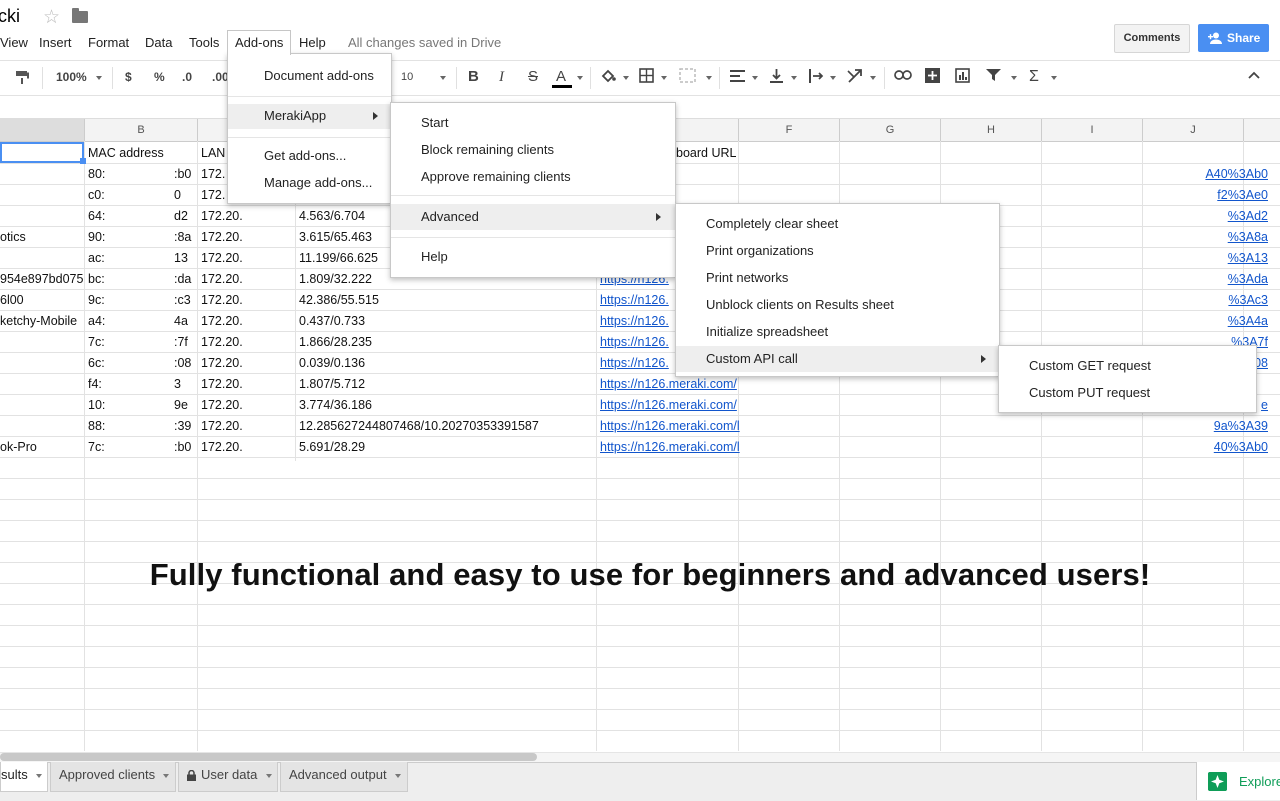 This screenshot has width=1280, height=801. Describe the element at coordinates (962, 75) in the screenshot. I see `insert-chart-icon` at that location.